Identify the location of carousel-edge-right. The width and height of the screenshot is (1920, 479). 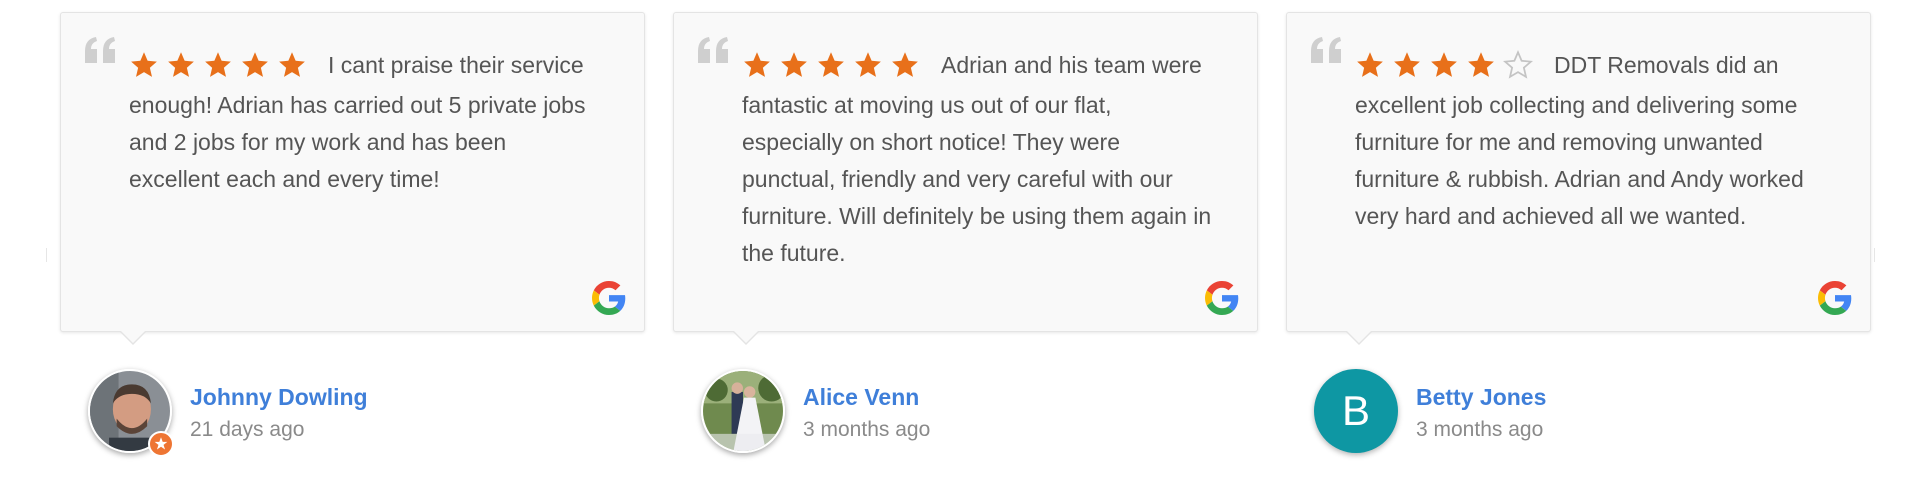
(1874, 255).